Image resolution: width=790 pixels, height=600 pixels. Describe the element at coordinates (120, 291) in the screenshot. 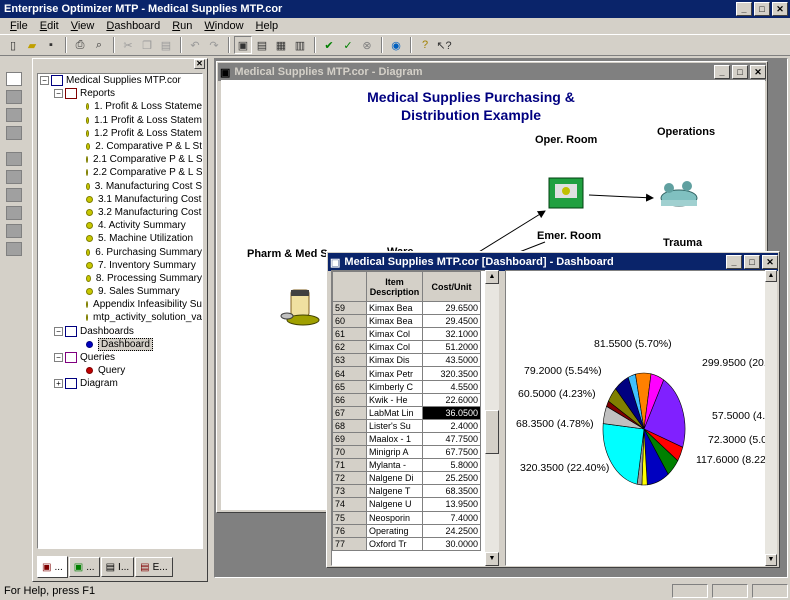

I see `tree-item-report: 9. Sales Summary` at that location.